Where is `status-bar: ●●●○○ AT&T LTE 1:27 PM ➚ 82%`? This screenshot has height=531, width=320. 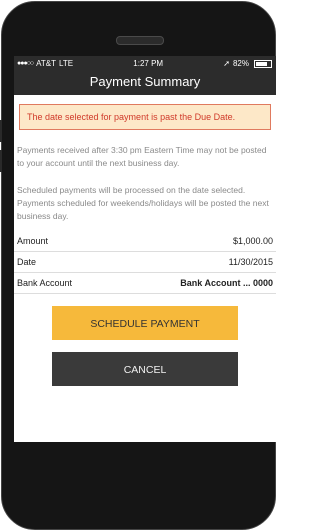
status-bar: ●●●○○ AT&T LTE 1:27 PM ➚ 82% is located at coordinates (145, 63).